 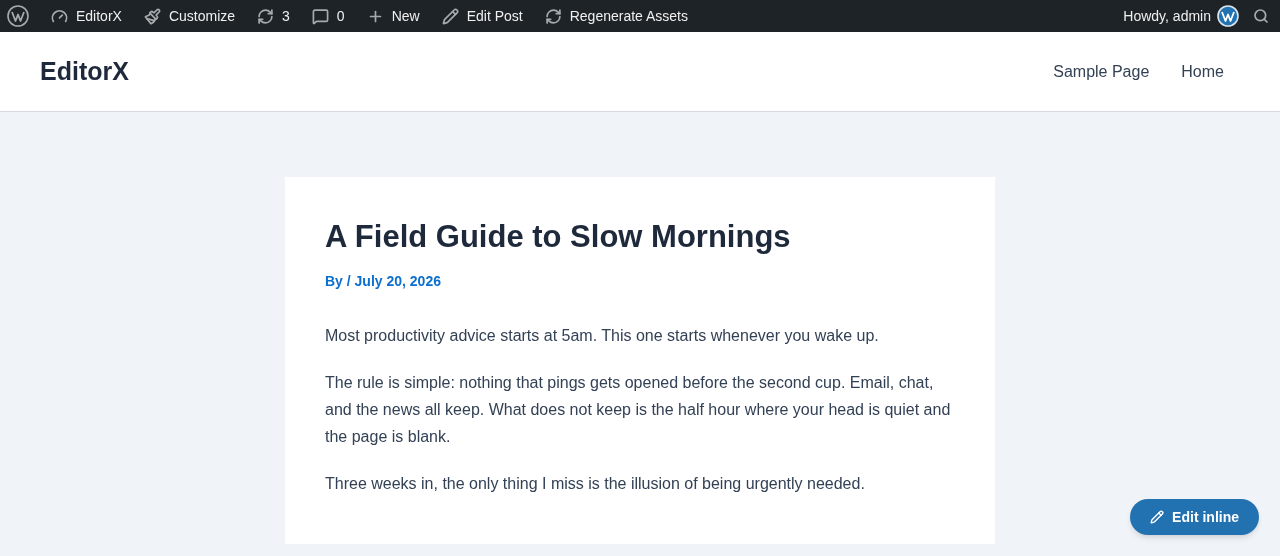 What do you see at coordinates (1202, 71) in the screenshot?
I see `nav-link: Home` at bounding box center [1202, 71].